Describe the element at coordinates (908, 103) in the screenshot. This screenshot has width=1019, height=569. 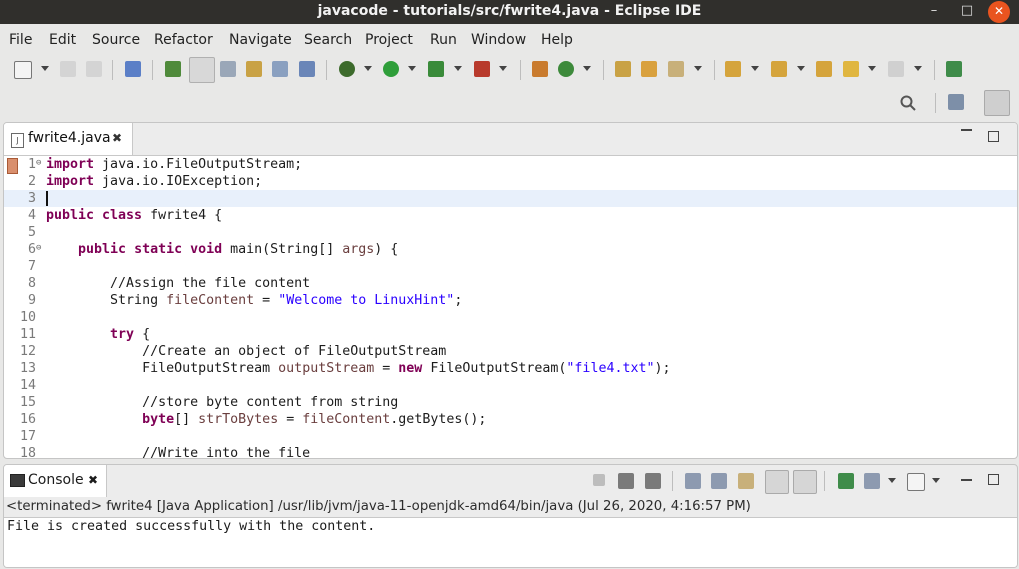
I see `search-icon` at that location.